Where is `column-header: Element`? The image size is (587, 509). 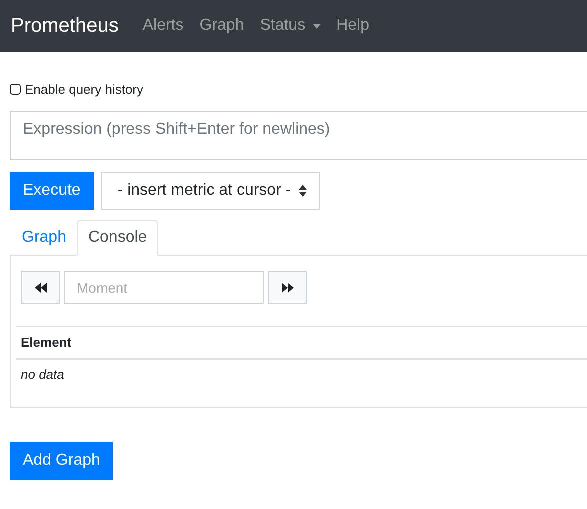
column-header: Element is located at coordinates (46, 342).